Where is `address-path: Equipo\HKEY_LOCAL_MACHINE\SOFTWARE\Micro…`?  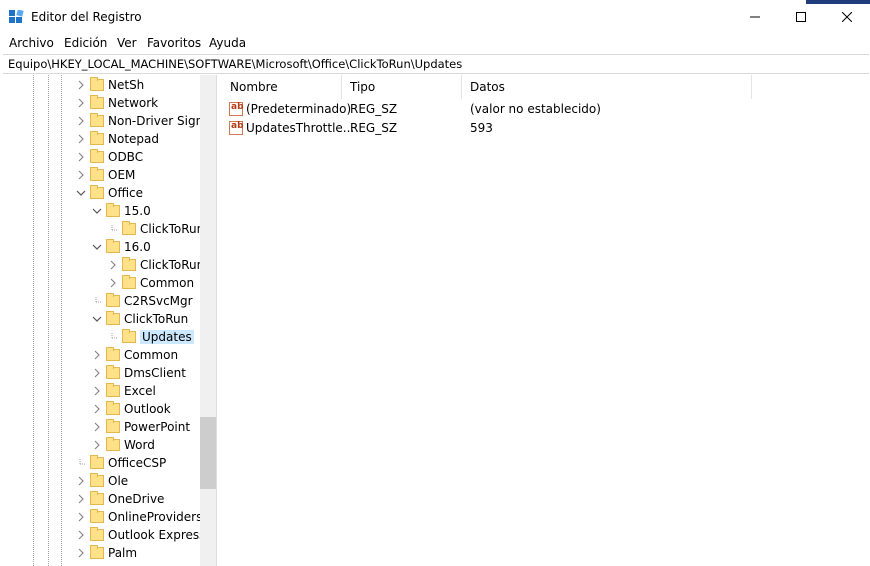
address-path: Equipo\HKEY_LOCAL_MACHINE\SOFTWARE\Micro… is located at coordinates (235, 64).